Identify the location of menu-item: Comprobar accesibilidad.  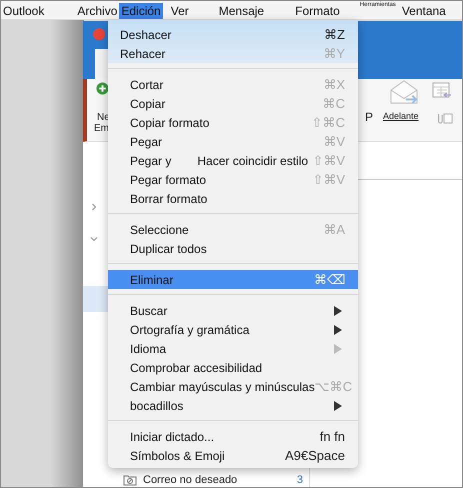
(233, 367).